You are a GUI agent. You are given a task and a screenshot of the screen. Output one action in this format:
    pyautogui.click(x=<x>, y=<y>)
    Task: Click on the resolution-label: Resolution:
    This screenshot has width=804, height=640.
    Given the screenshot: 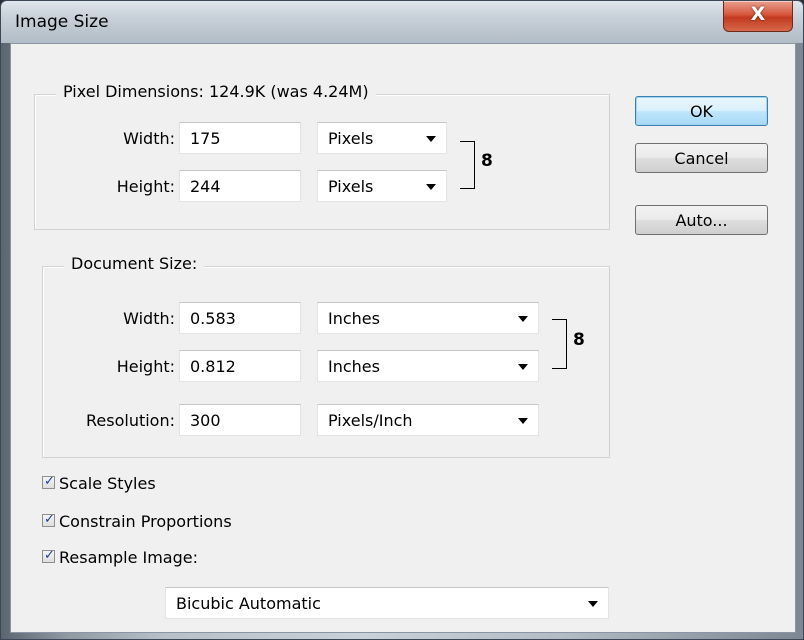 What is the action you would take?
    pyautogui.click(x=130, y=420)
    